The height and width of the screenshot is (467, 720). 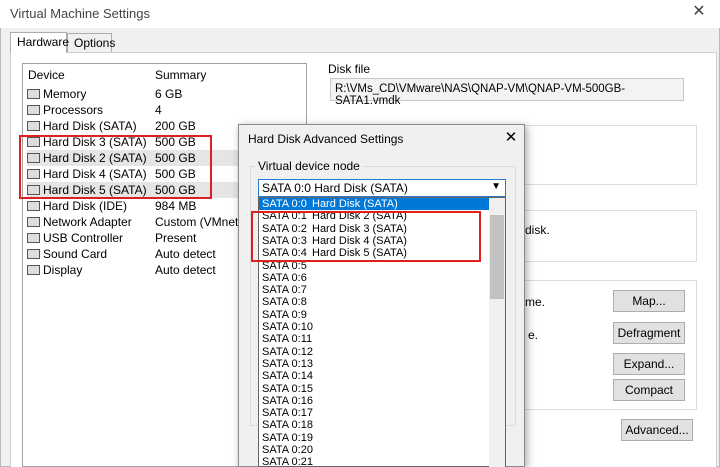 I want to click on option-node: SATA 0:12, so click(x=287, y=351).